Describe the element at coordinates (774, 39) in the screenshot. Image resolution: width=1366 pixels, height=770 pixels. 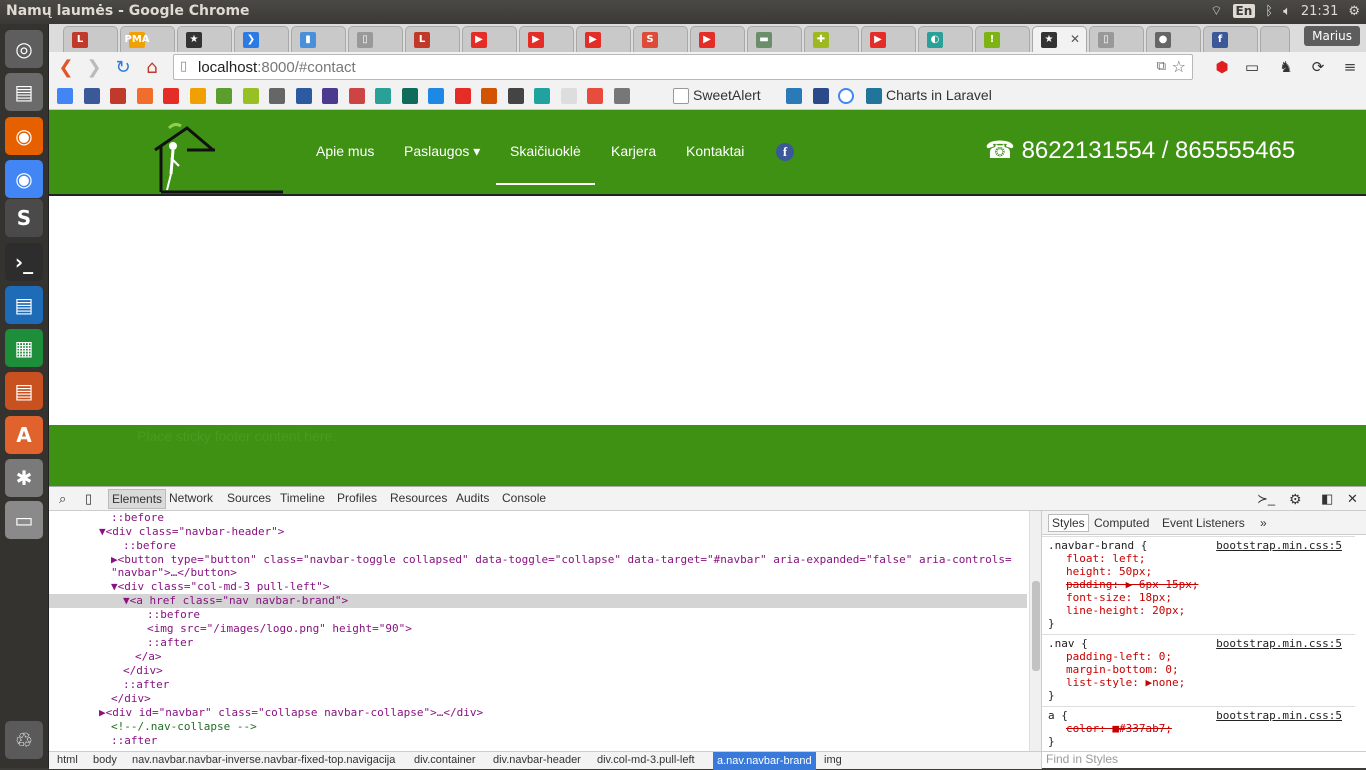
I see `browser-tab: ▬` at that location.